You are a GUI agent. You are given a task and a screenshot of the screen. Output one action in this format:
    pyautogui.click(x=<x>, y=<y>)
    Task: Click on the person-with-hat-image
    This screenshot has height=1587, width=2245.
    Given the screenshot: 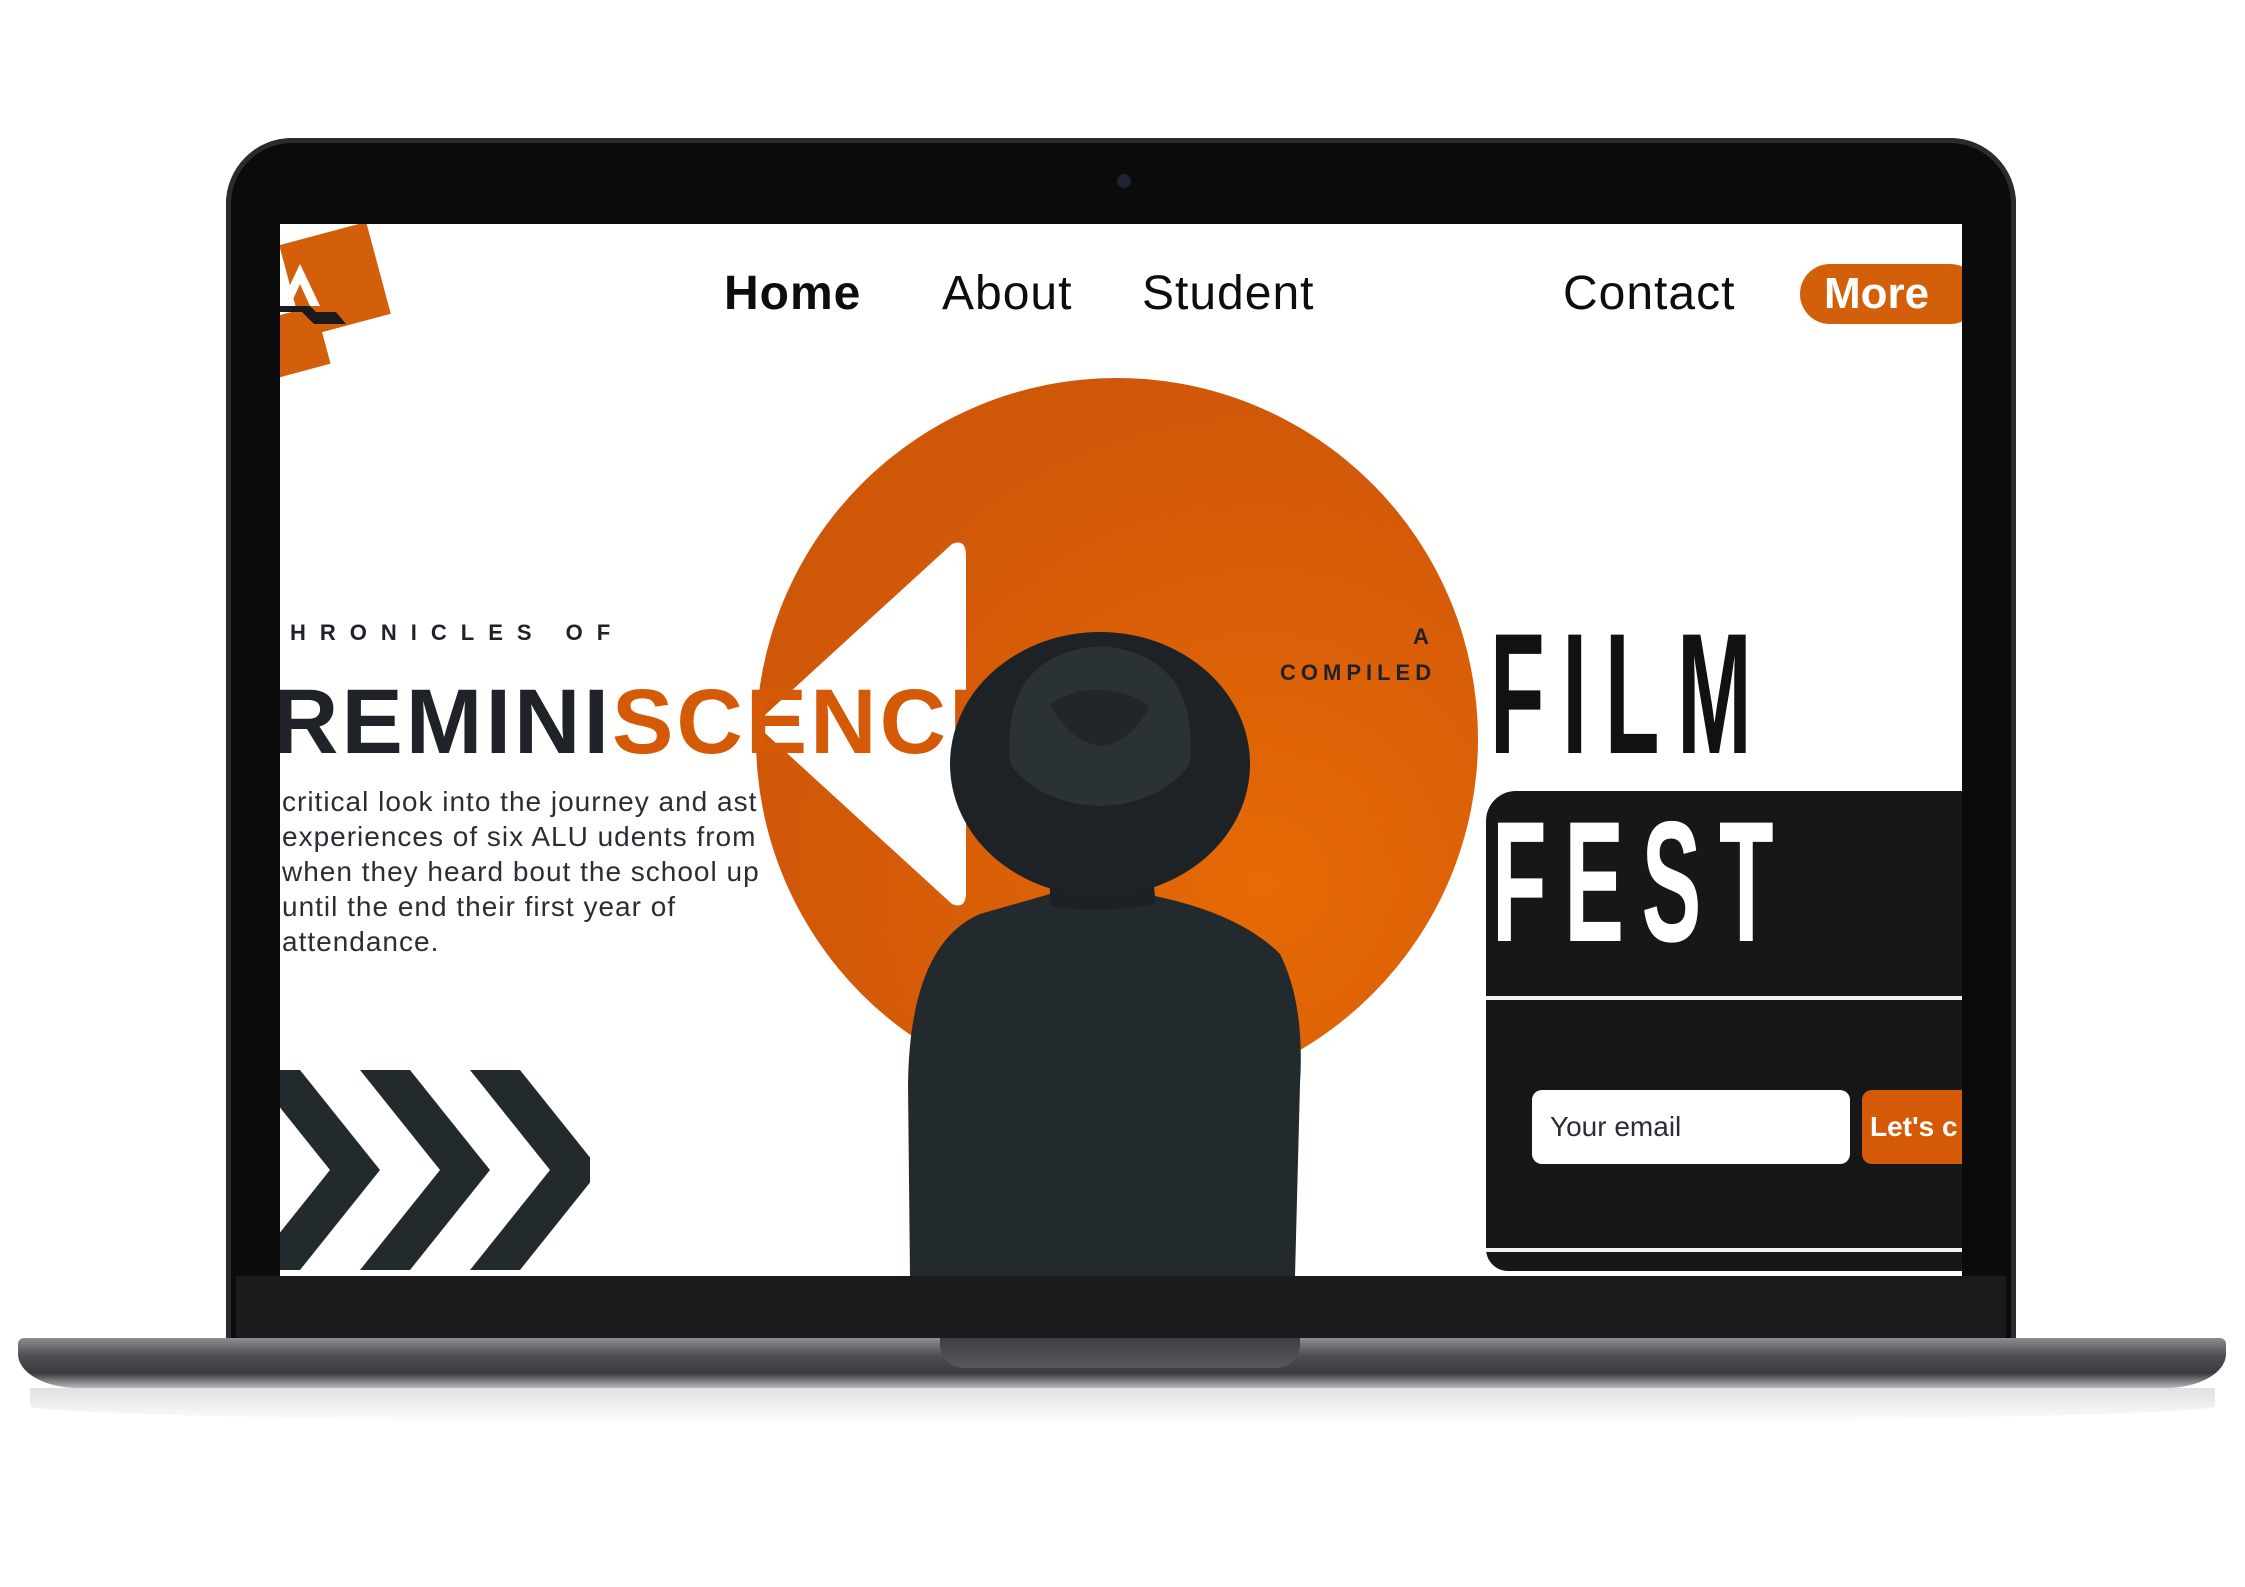 What is the action you would take?
    pyautogui.click(x=1104, y=954)
    